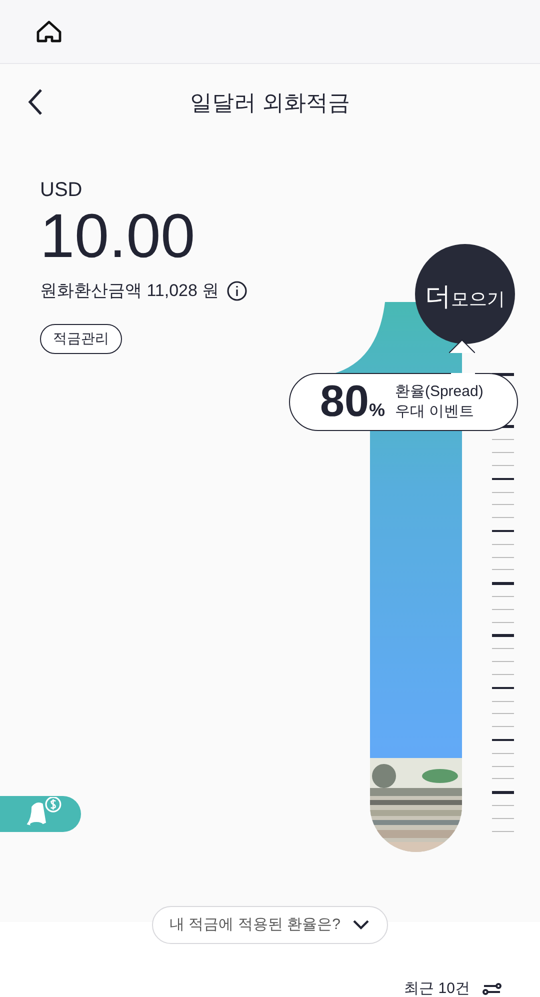  I want to click on page-title: 일달러 외화적금, so click(270, 102).